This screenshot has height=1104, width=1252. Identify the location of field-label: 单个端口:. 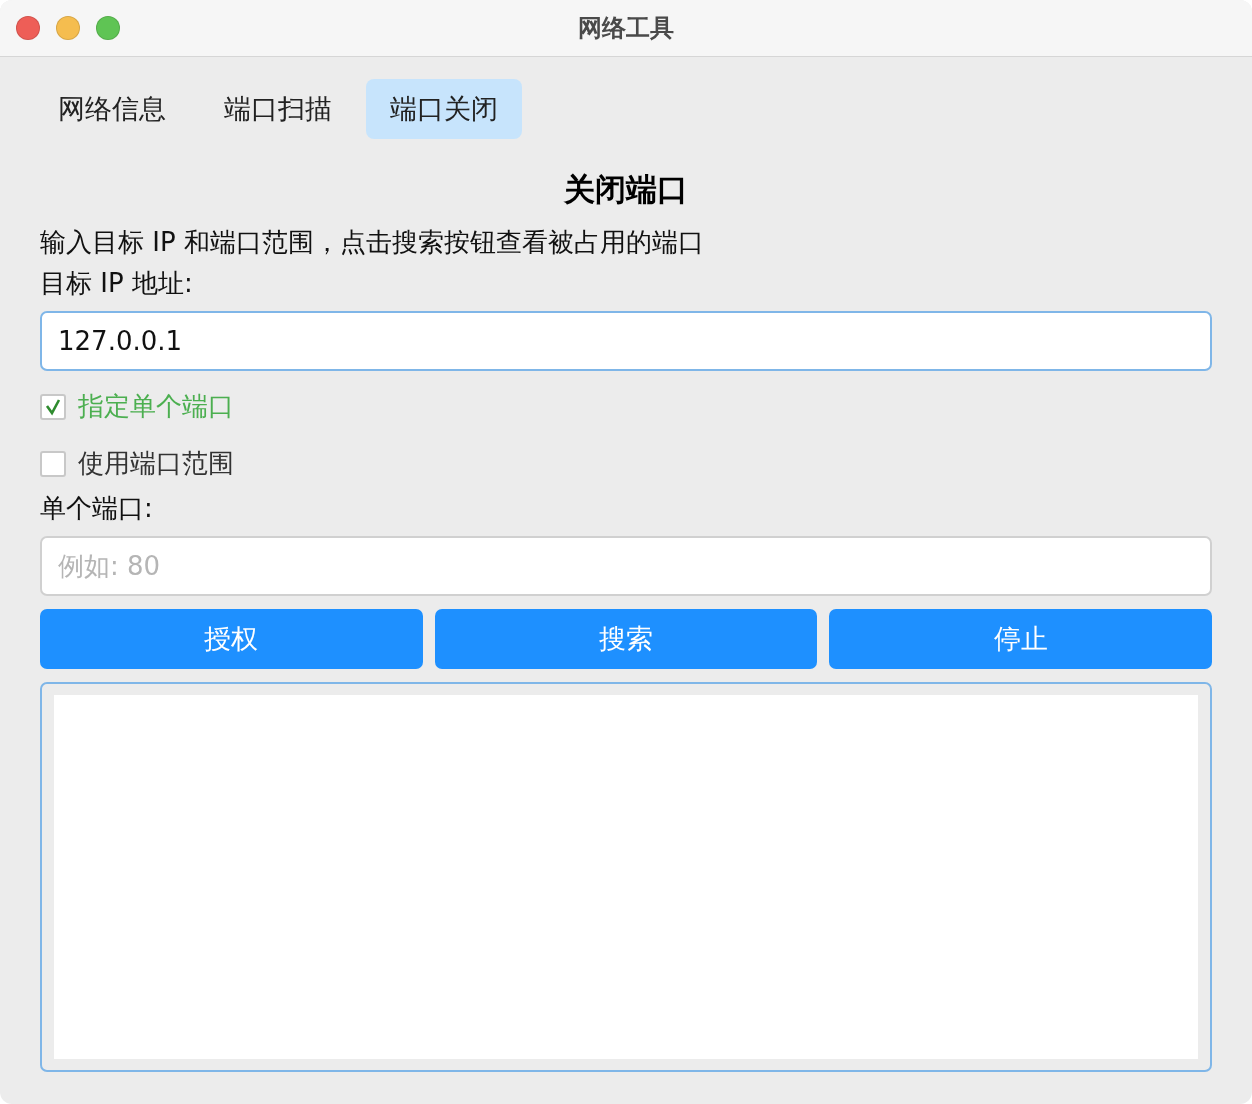
(96, 508).